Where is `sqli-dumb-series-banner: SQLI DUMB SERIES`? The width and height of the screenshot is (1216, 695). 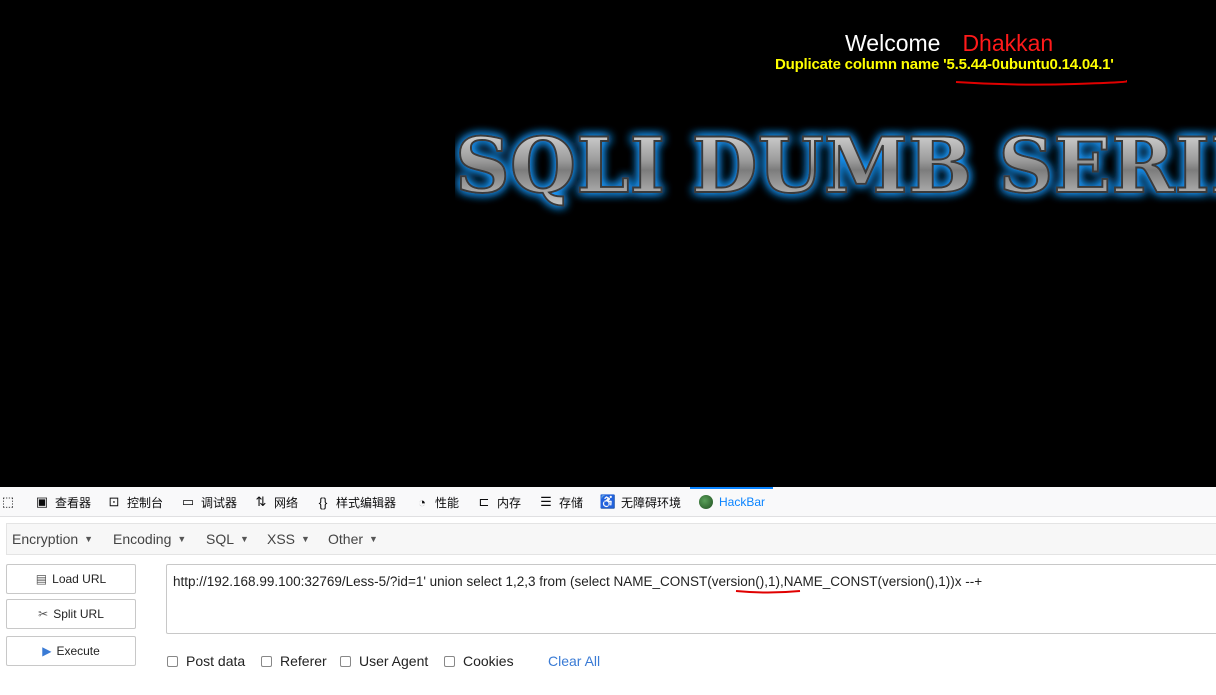
sqli-dumb-series-banner: SQLI DUMB SERIES is located at coordinates (835, 165).